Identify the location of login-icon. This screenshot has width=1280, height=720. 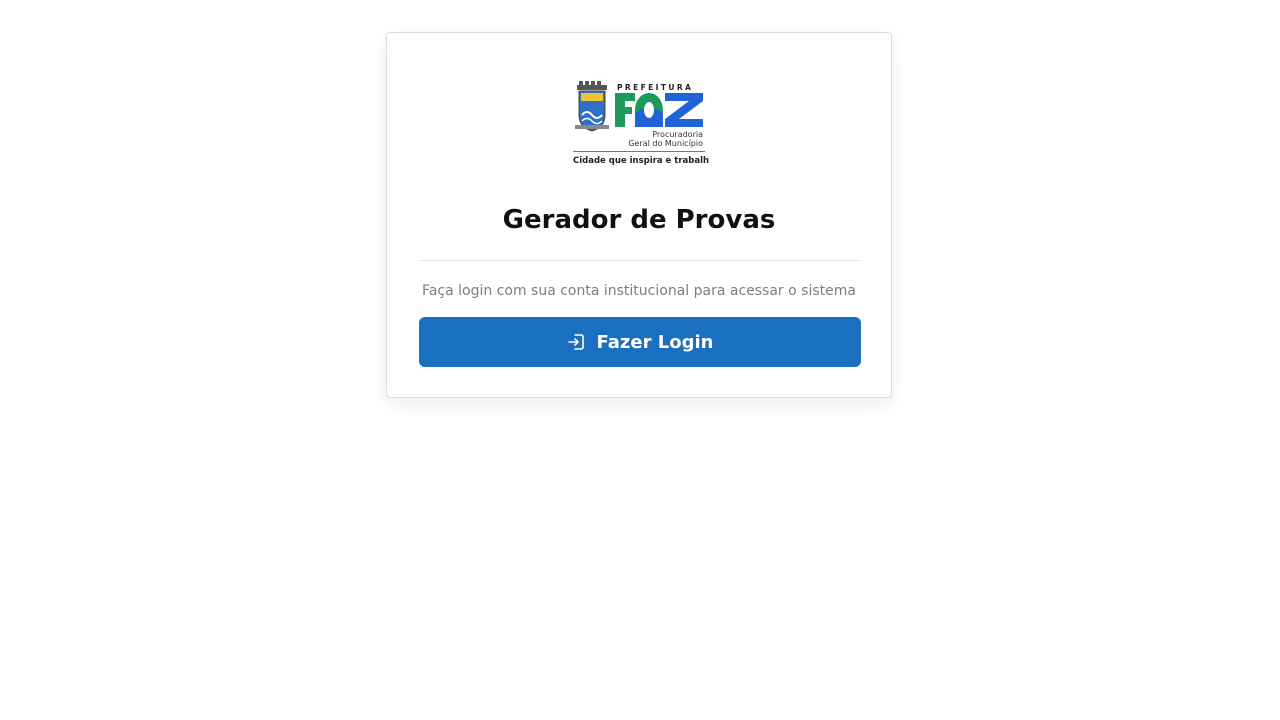
(576, 342).